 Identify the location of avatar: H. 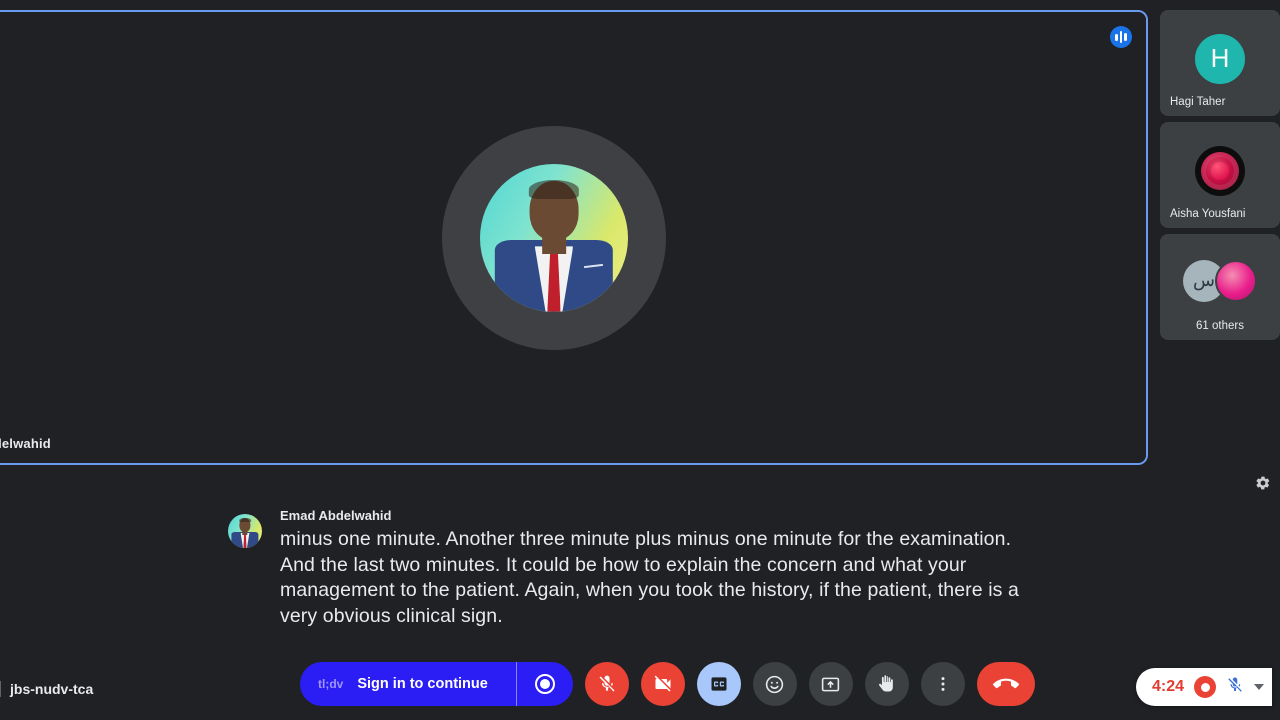
(1220, 58).